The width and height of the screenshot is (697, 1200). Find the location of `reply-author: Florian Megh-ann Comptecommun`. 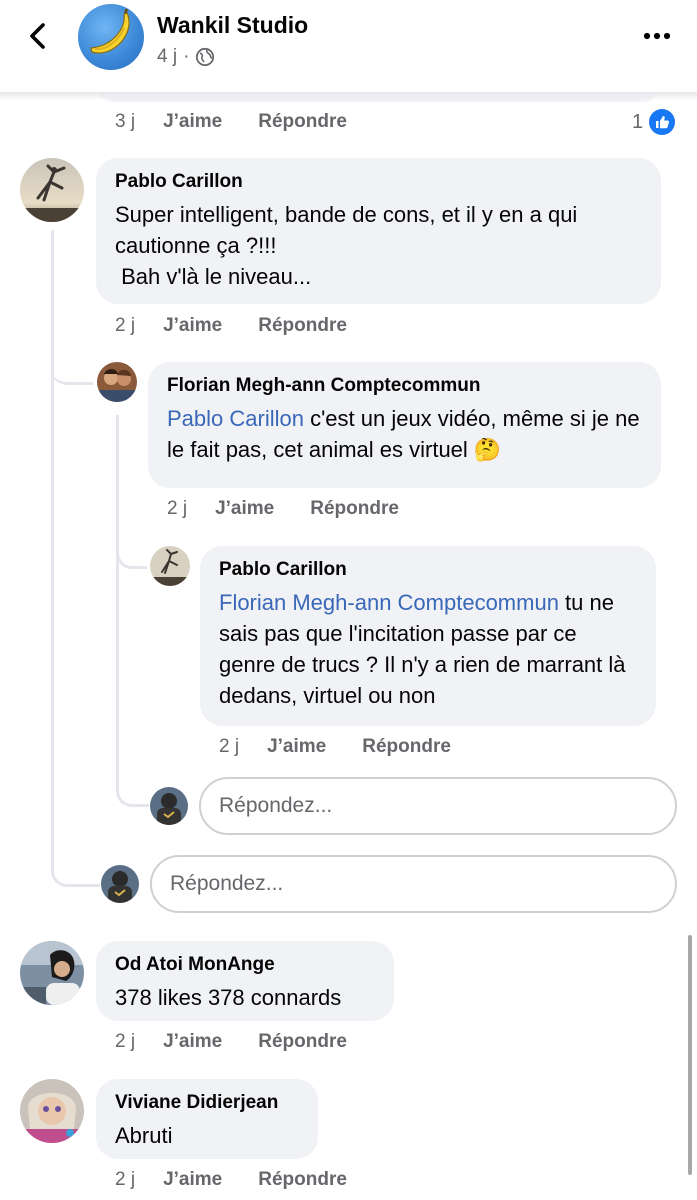

reply-author: Florian Megh-ann Comptecommun is located at coordinates (405, 386).